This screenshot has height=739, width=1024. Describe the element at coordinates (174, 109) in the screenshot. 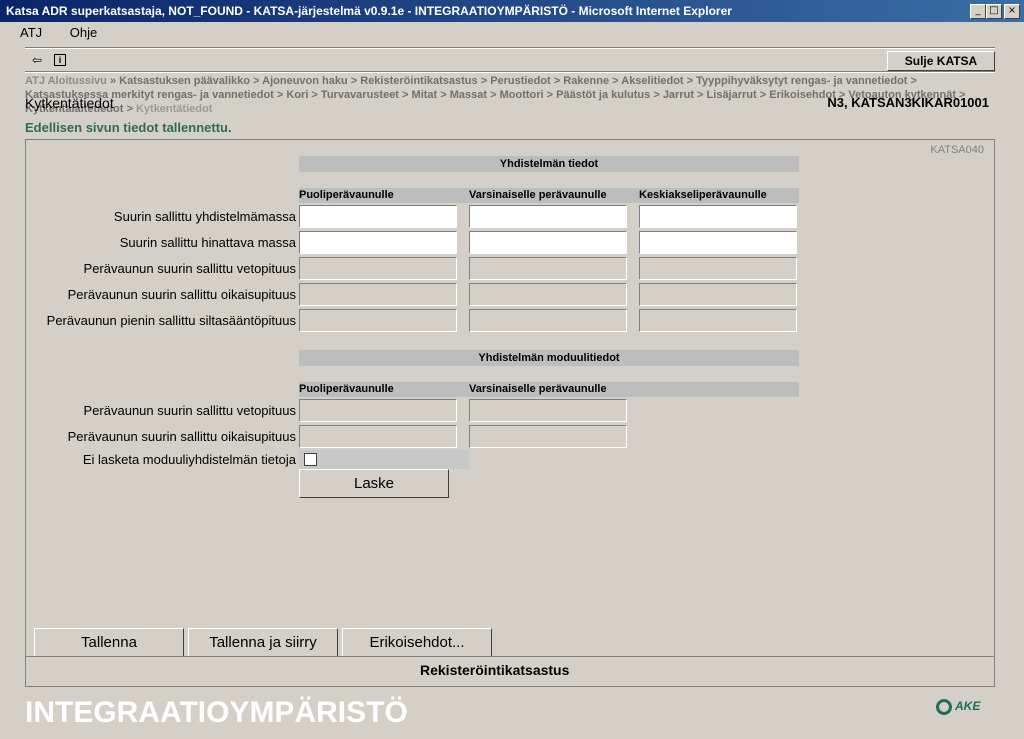

I see `breadcrumb-current: Kytkentätiedot` at that location.